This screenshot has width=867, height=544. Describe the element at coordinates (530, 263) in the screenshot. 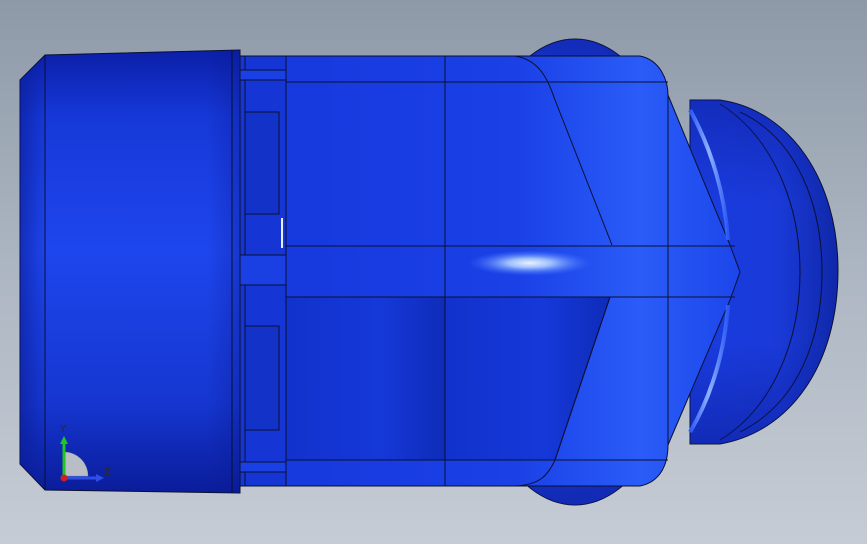

I see `specular-glint` at that location.